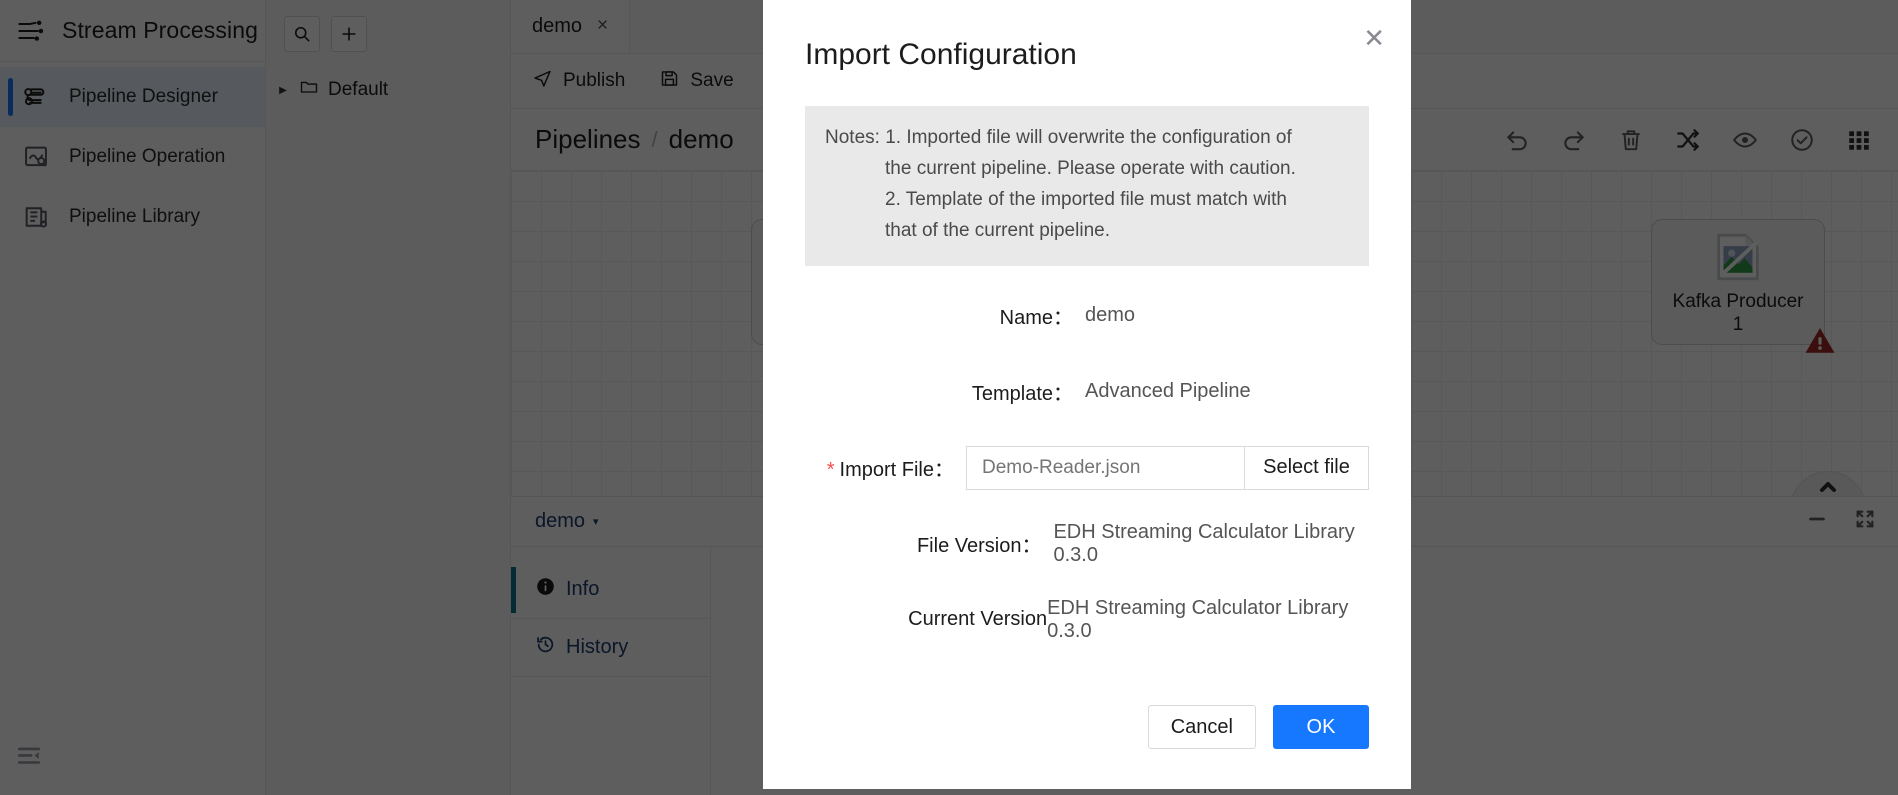 The width and height of the screenshot is (1898, 795). I want to click on dialog-footer: Cancel OK, so click(1087, 747).